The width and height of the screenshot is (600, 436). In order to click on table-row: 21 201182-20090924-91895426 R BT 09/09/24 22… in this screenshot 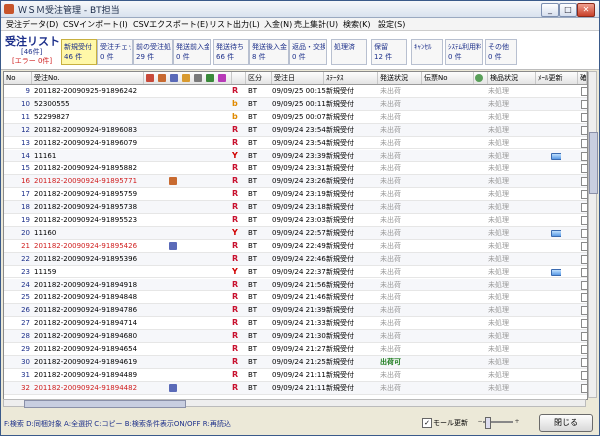, I will do `click(295, 246)`.